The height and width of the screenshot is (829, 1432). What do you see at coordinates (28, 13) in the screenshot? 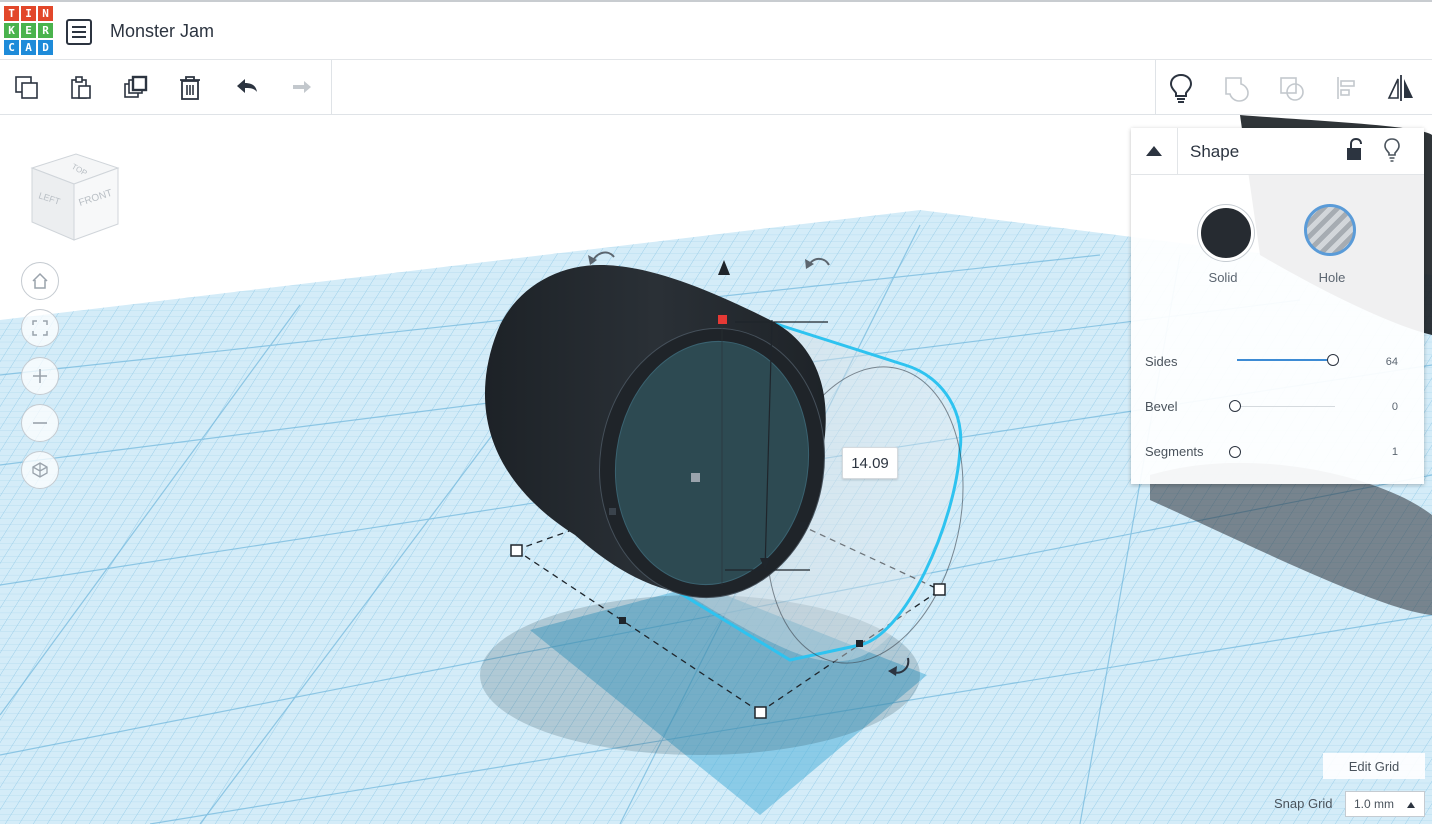
I see `logo-letter: I` at bounding box center [28, 13].